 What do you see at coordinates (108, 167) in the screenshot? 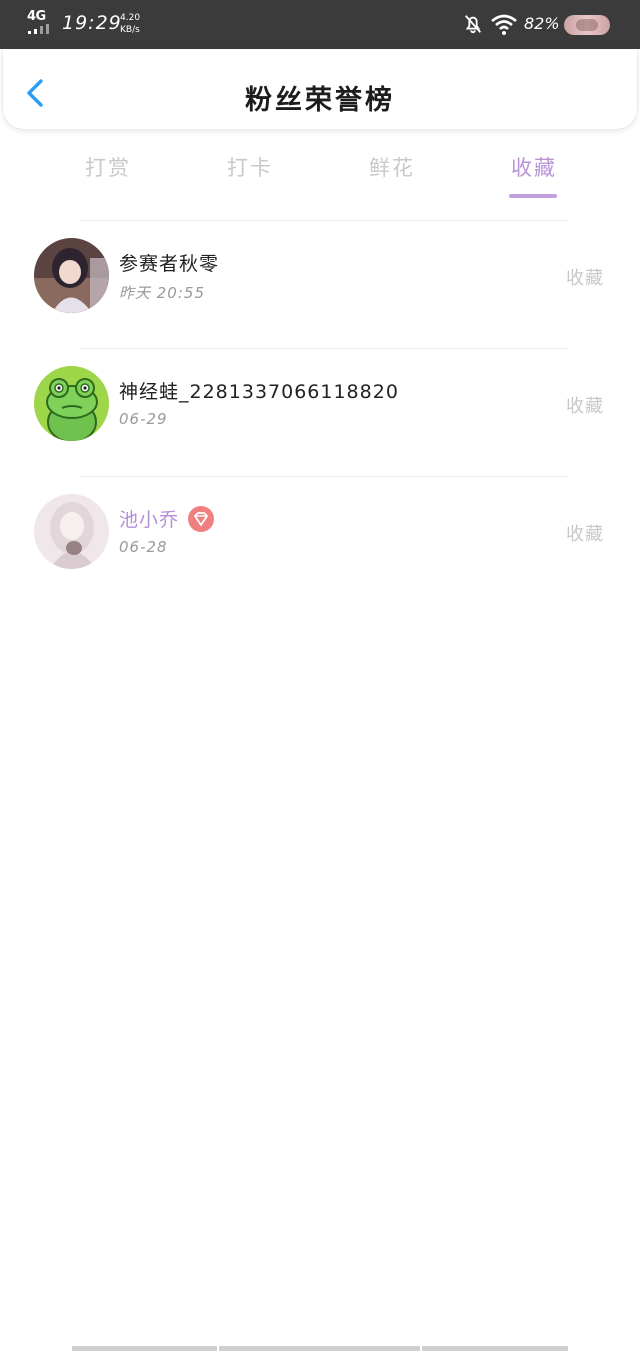
I see `tab-reward: 打赏` at bounding box center [108, 167].